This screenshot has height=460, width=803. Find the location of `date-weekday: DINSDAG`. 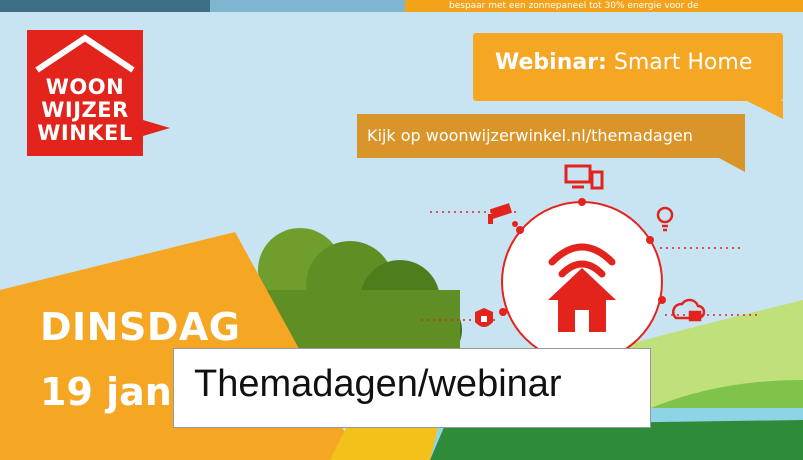

date-weekday: DINSDAG is located at coordinates (140, 327).